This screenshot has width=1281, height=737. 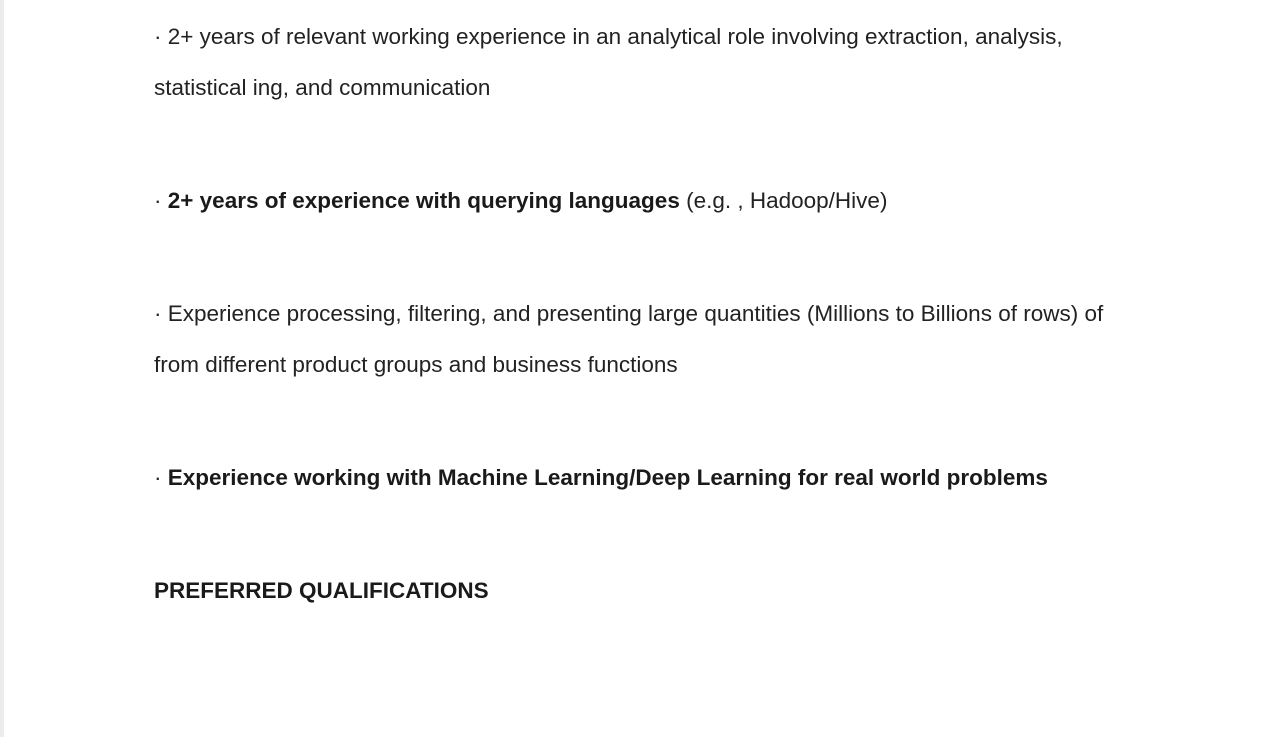 I want to click on page-left-border, so click(x=2, y=368).